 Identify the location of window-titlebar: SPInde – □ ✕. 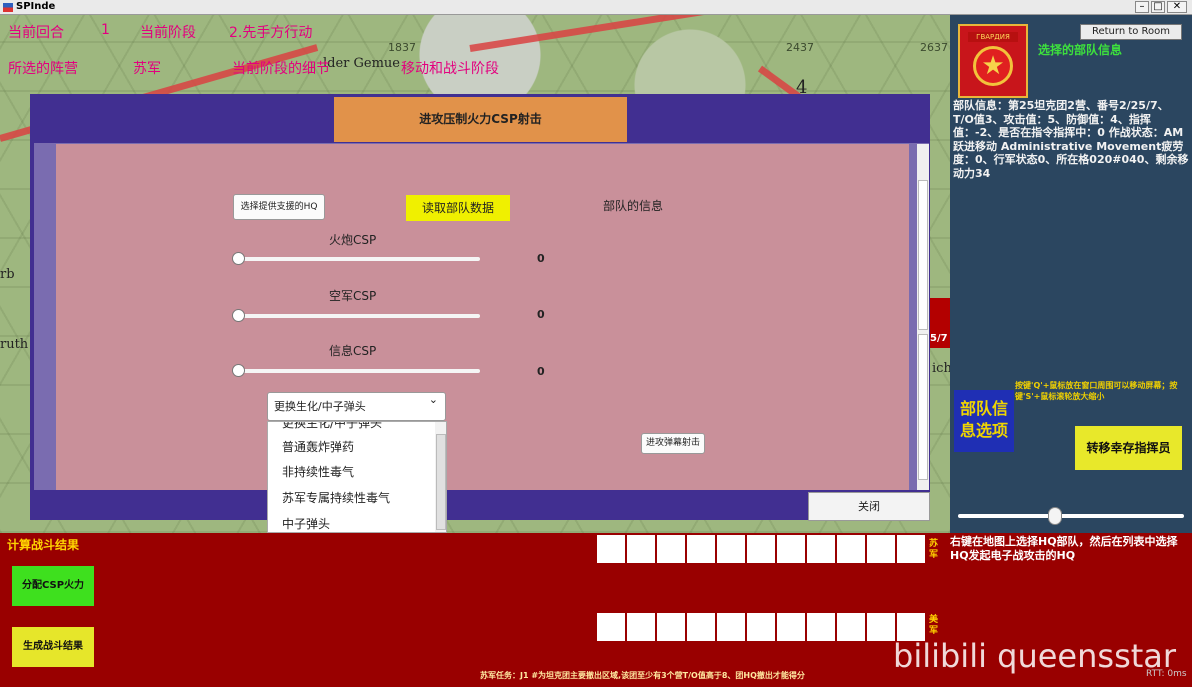
(596, 7).